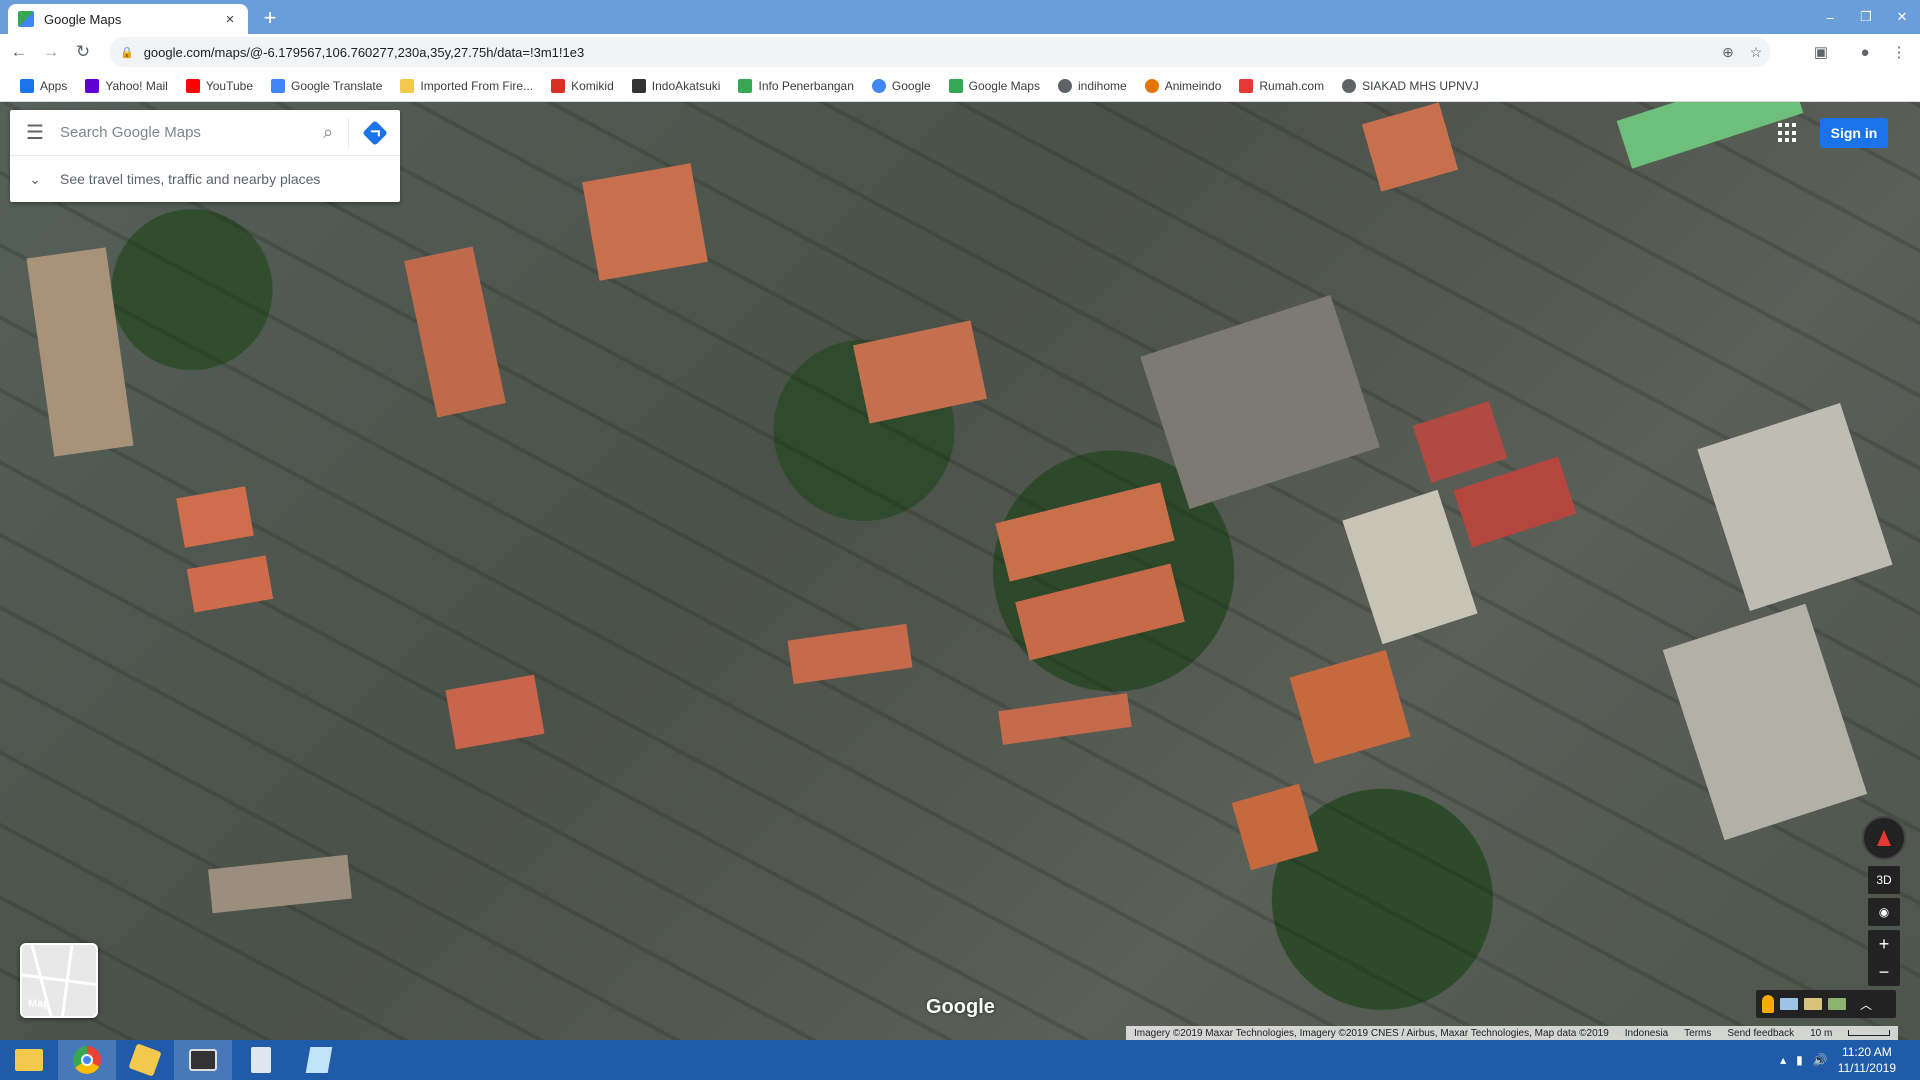 This screenshot has width=1920, height=1080. I want to click on bookmark-google: Google, so click(901, 86).